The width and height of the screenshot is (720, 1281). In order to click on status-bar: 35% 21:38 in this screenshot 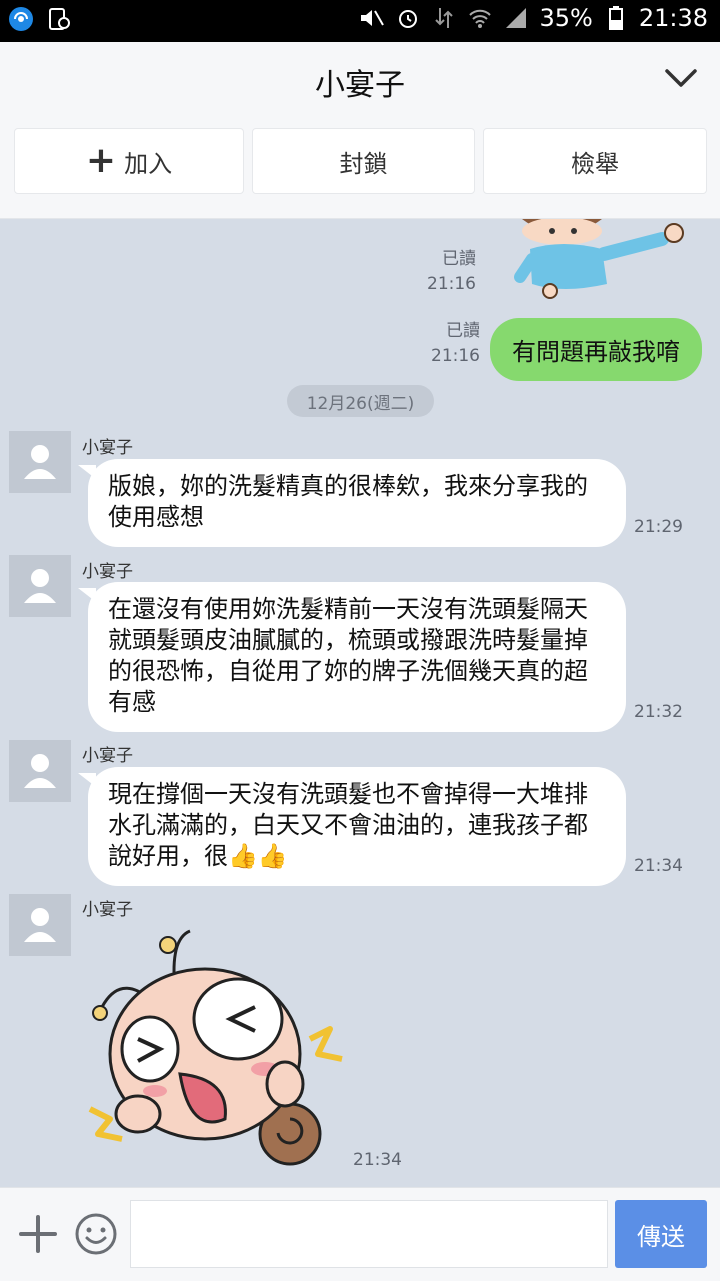, I will do `click(360, 21)`.